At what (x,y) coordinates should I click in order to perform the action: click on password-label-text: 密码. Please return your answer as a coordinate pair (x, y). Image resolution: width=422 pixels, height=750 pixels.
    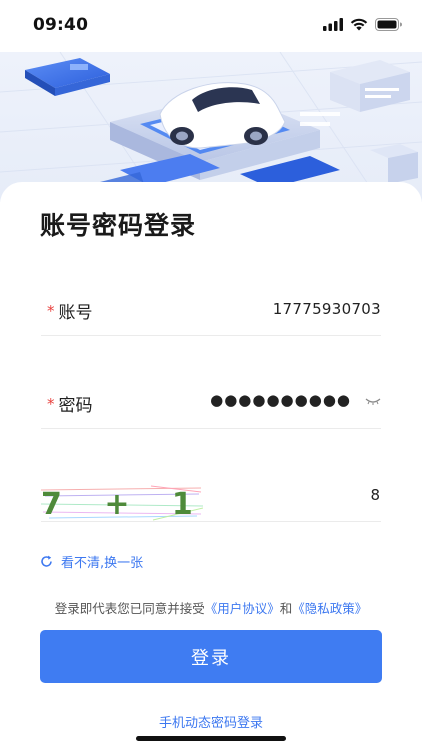
    Looking at the image, I should click on (75, 406).